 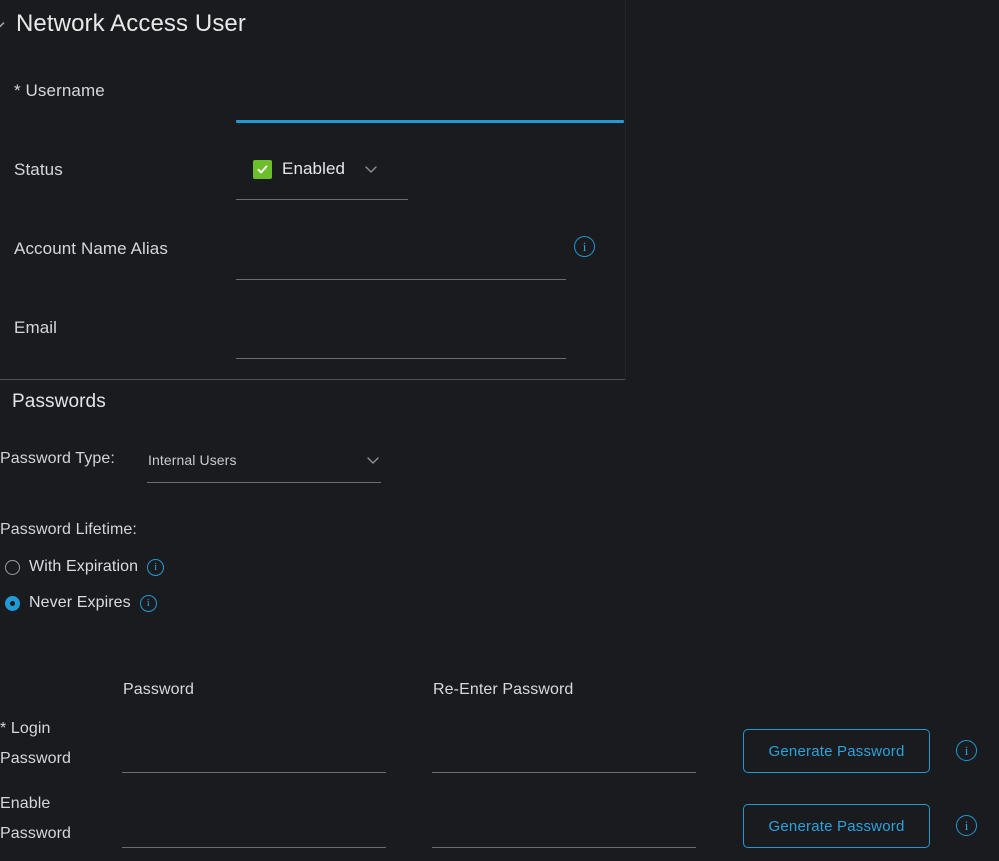 What do you see at coordinates (836, 751) in the screenshot?
I see `generate-password-button-login: Generate Password` at bounding box center [836, 751].